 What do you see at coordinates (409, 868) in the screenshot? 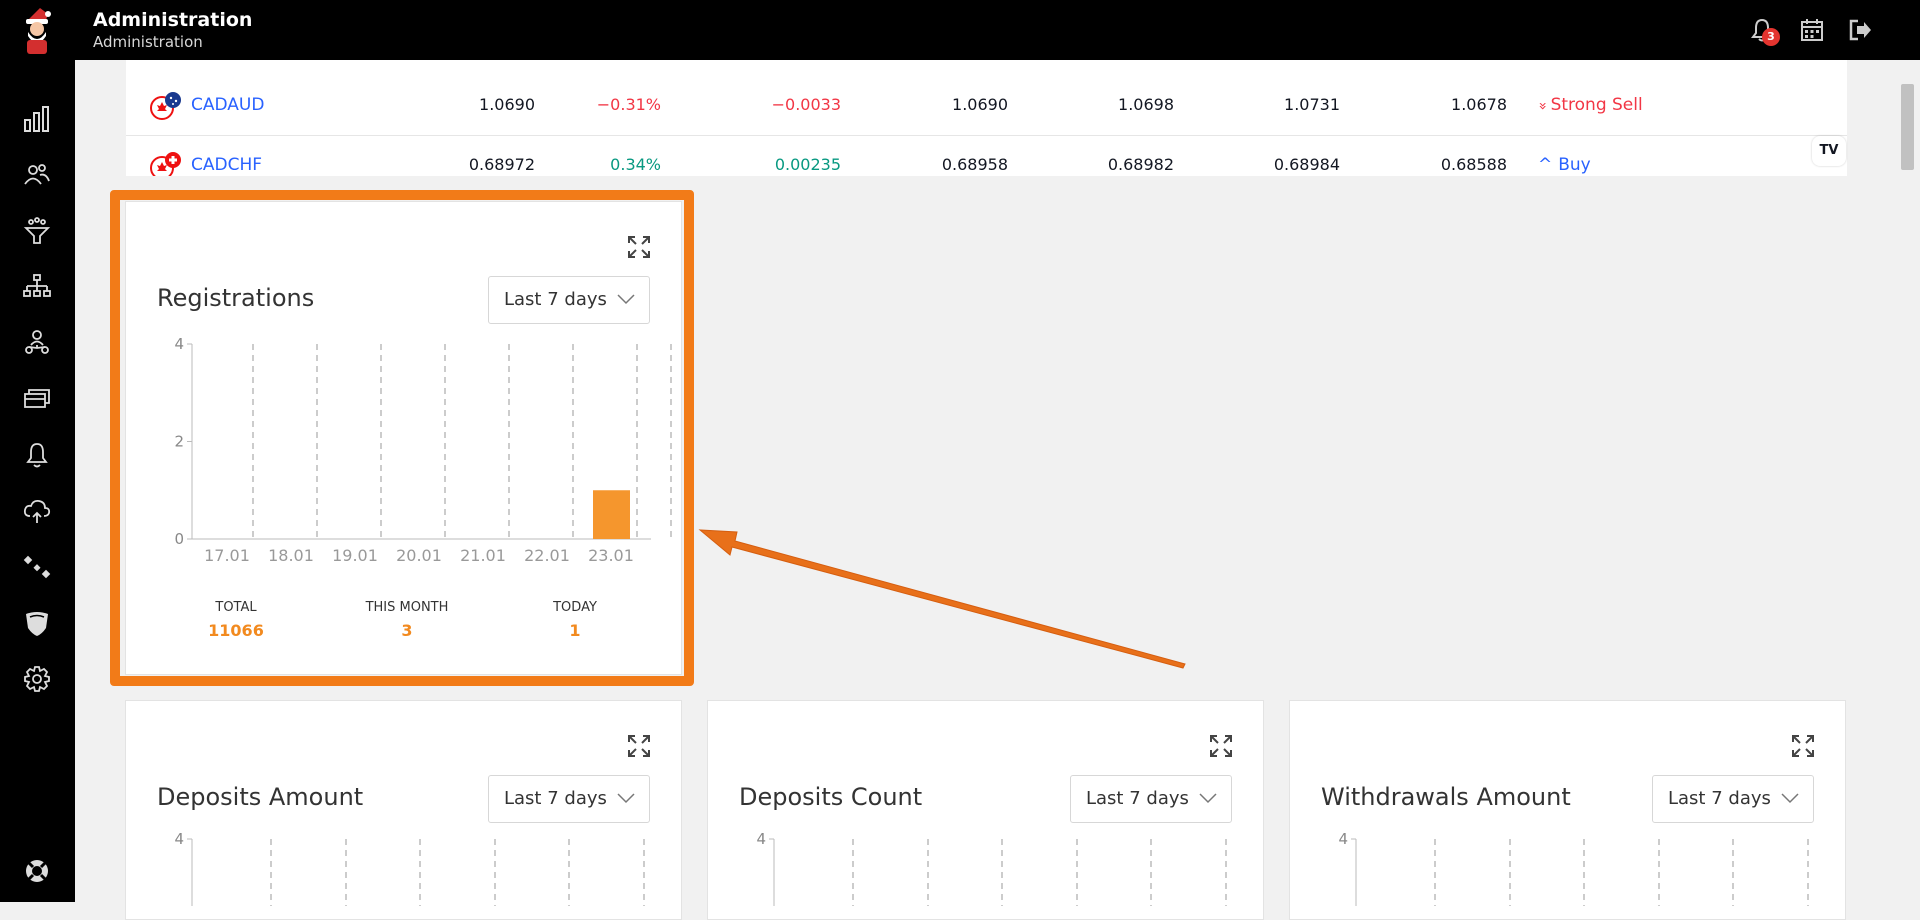
I see `deposits-amount-chart: 4` at bounding box center [409, 868].